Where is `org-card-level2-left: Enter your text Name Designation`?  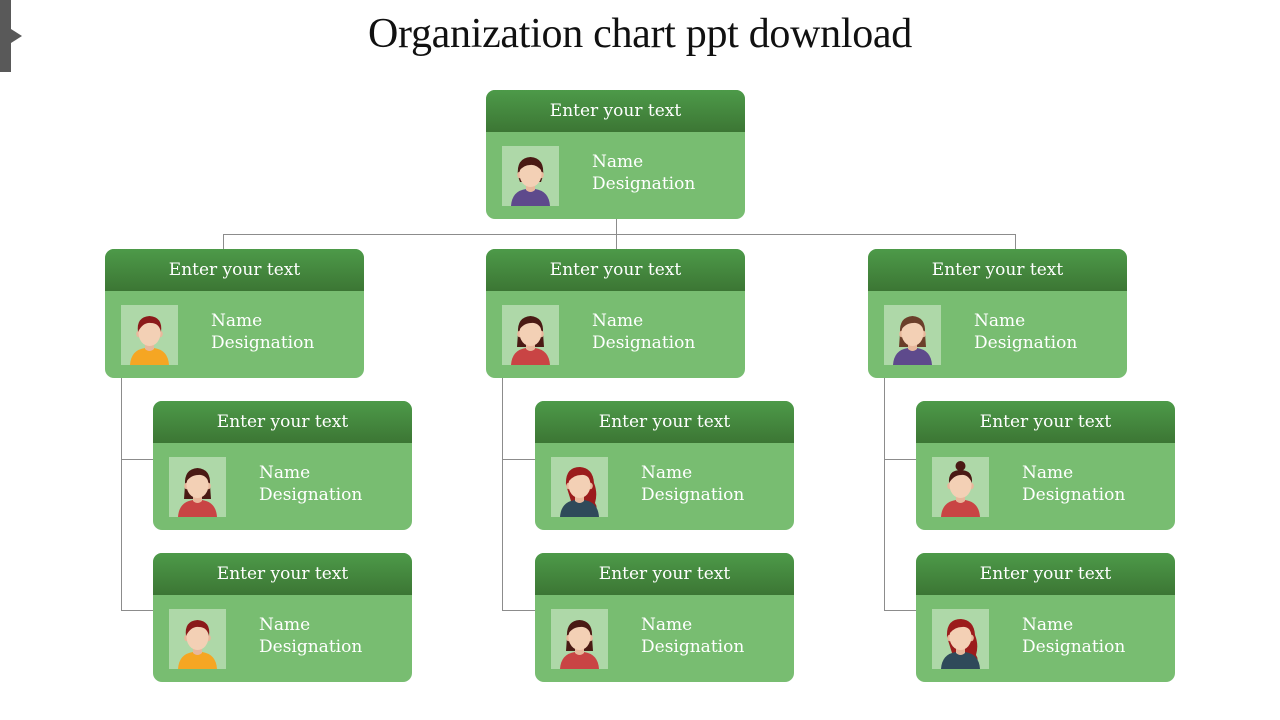 org-card-level2-left: Enter your text Name Designation is located at coordinates (234, 313).